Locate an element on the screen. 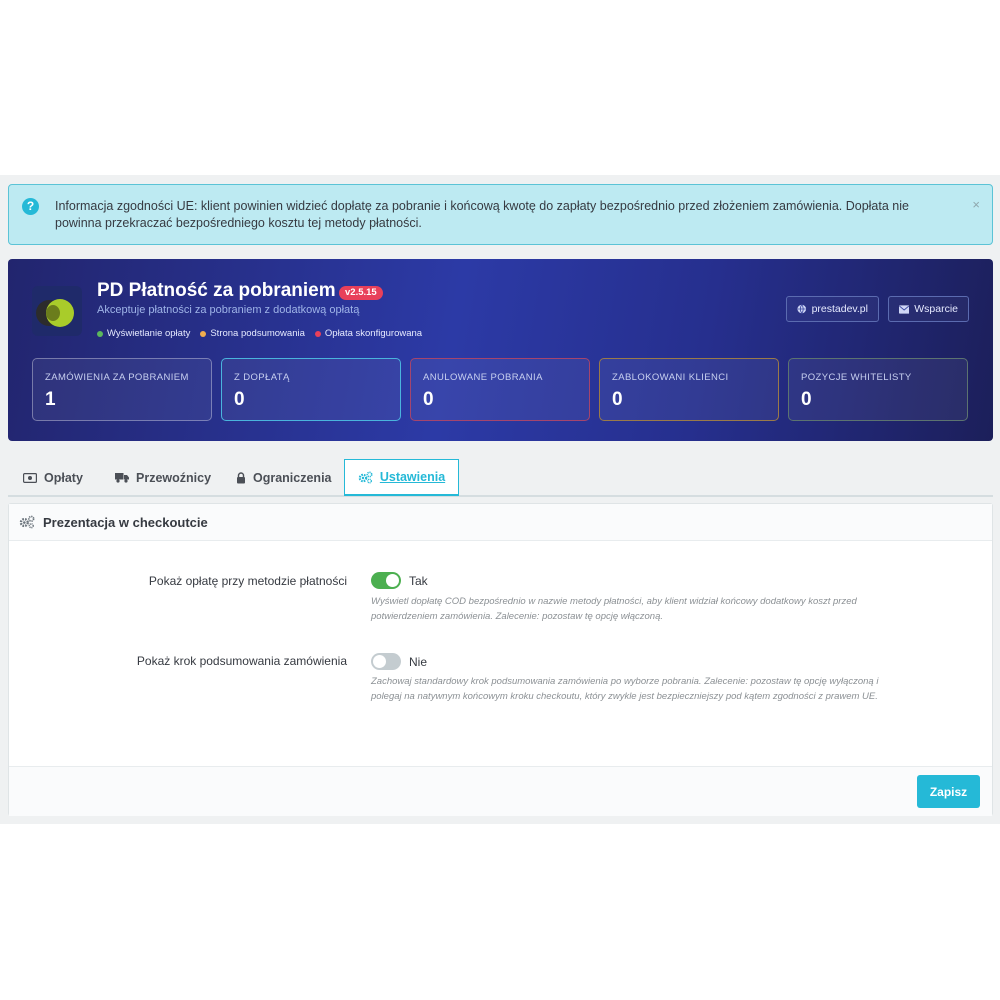 The image size is (1000, 1000). website-button: prestadev.pl is located at coordinates (832, 309).